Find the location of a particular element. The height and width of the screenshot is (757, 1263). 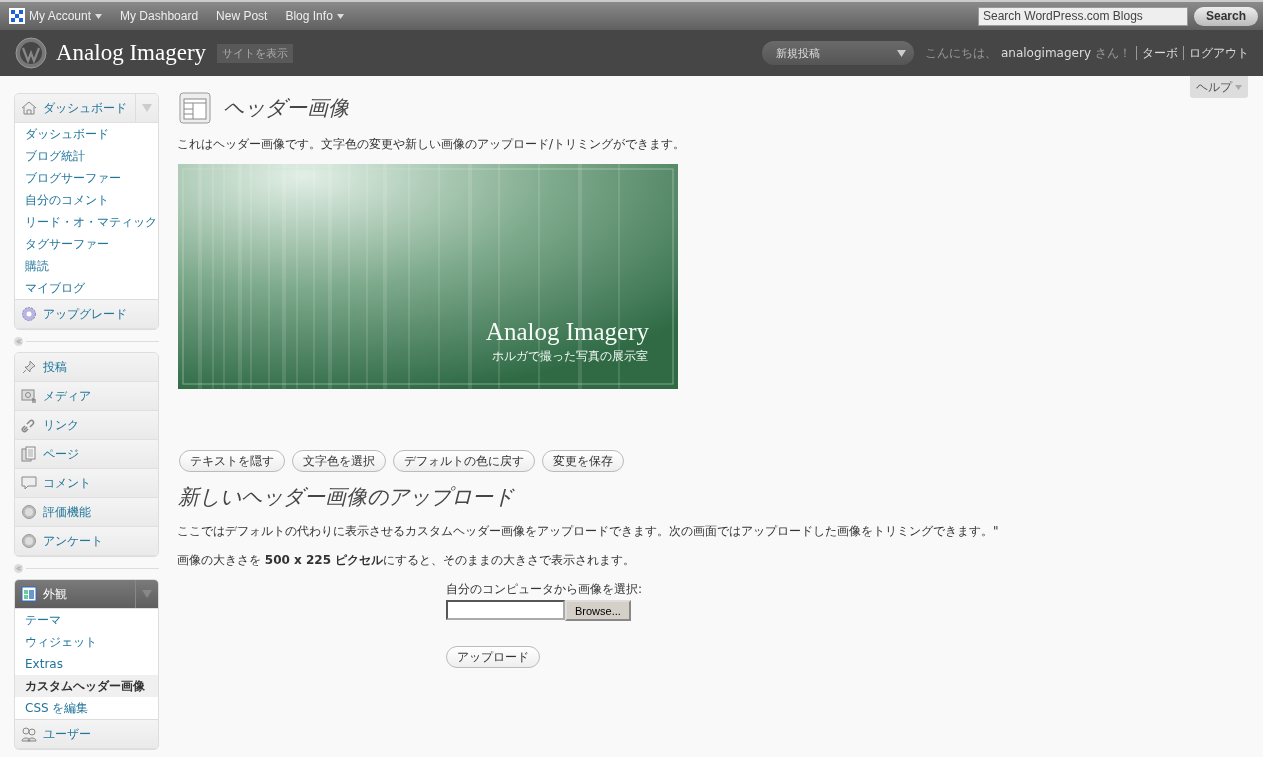

submenu-item: ブログサーファー is located at coordinates (86, 178).